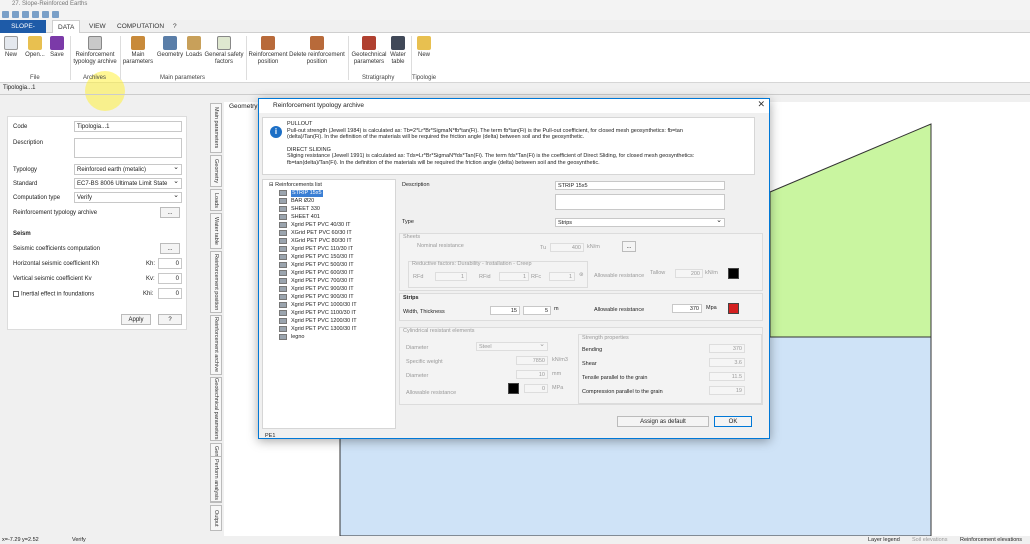  I want to click on reinforcement-typology-archive-button: Reinforcement typology archive, so click(95, 51).